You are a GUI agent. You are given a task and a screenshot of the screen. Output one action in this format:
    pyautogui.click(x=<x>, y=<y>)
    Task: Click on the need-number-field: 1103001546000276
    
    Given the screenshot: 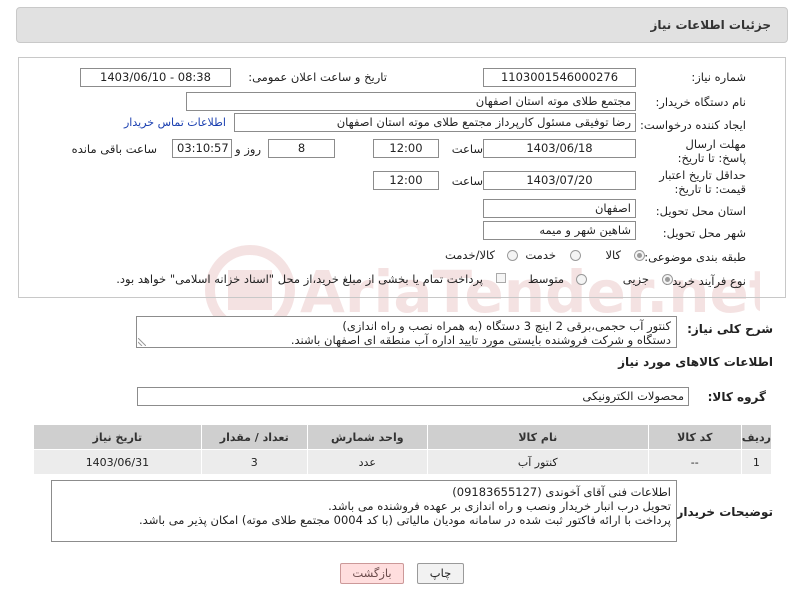 What is the action you would take?
    pyautogui.click(x=559, y=77)
    